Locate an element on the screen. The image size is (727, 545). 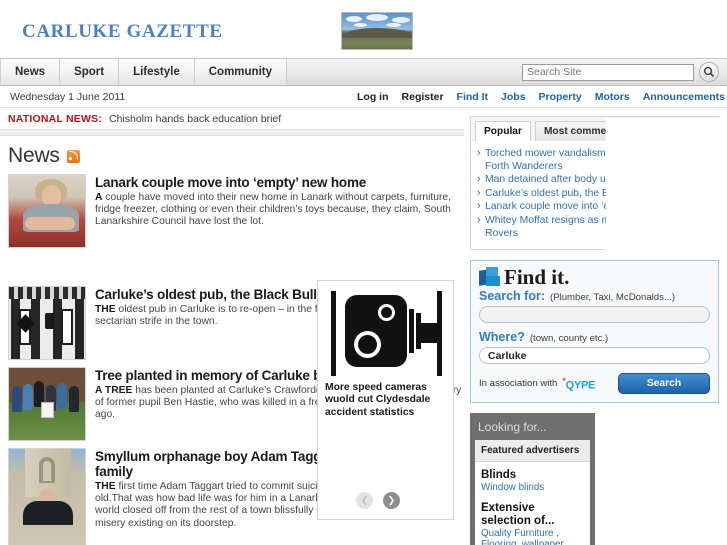
where-row: Where? (town, county etc.) is located at coordinates (594, 337).